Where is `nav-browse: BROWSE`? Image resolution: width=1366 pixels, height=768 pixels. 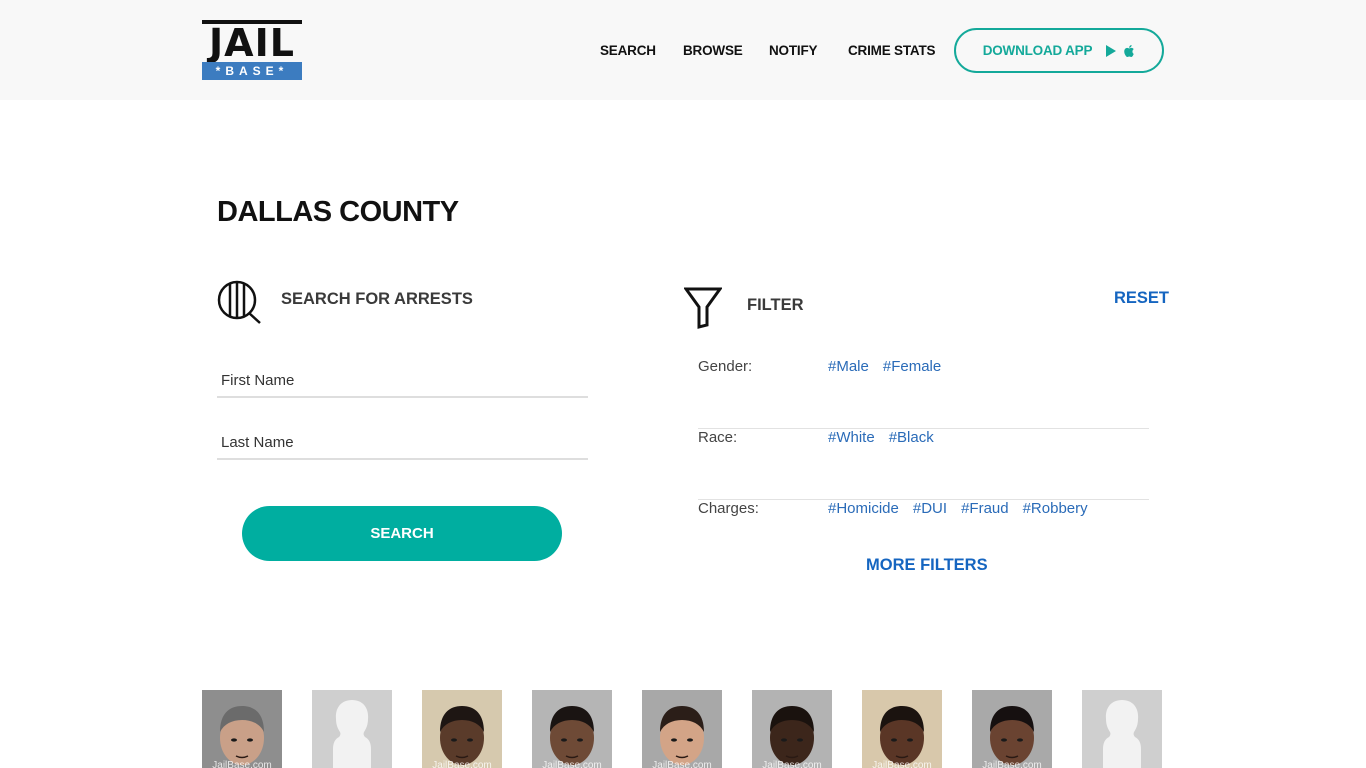
nav-browse: BROWSE is located at coordinates (713, 50).